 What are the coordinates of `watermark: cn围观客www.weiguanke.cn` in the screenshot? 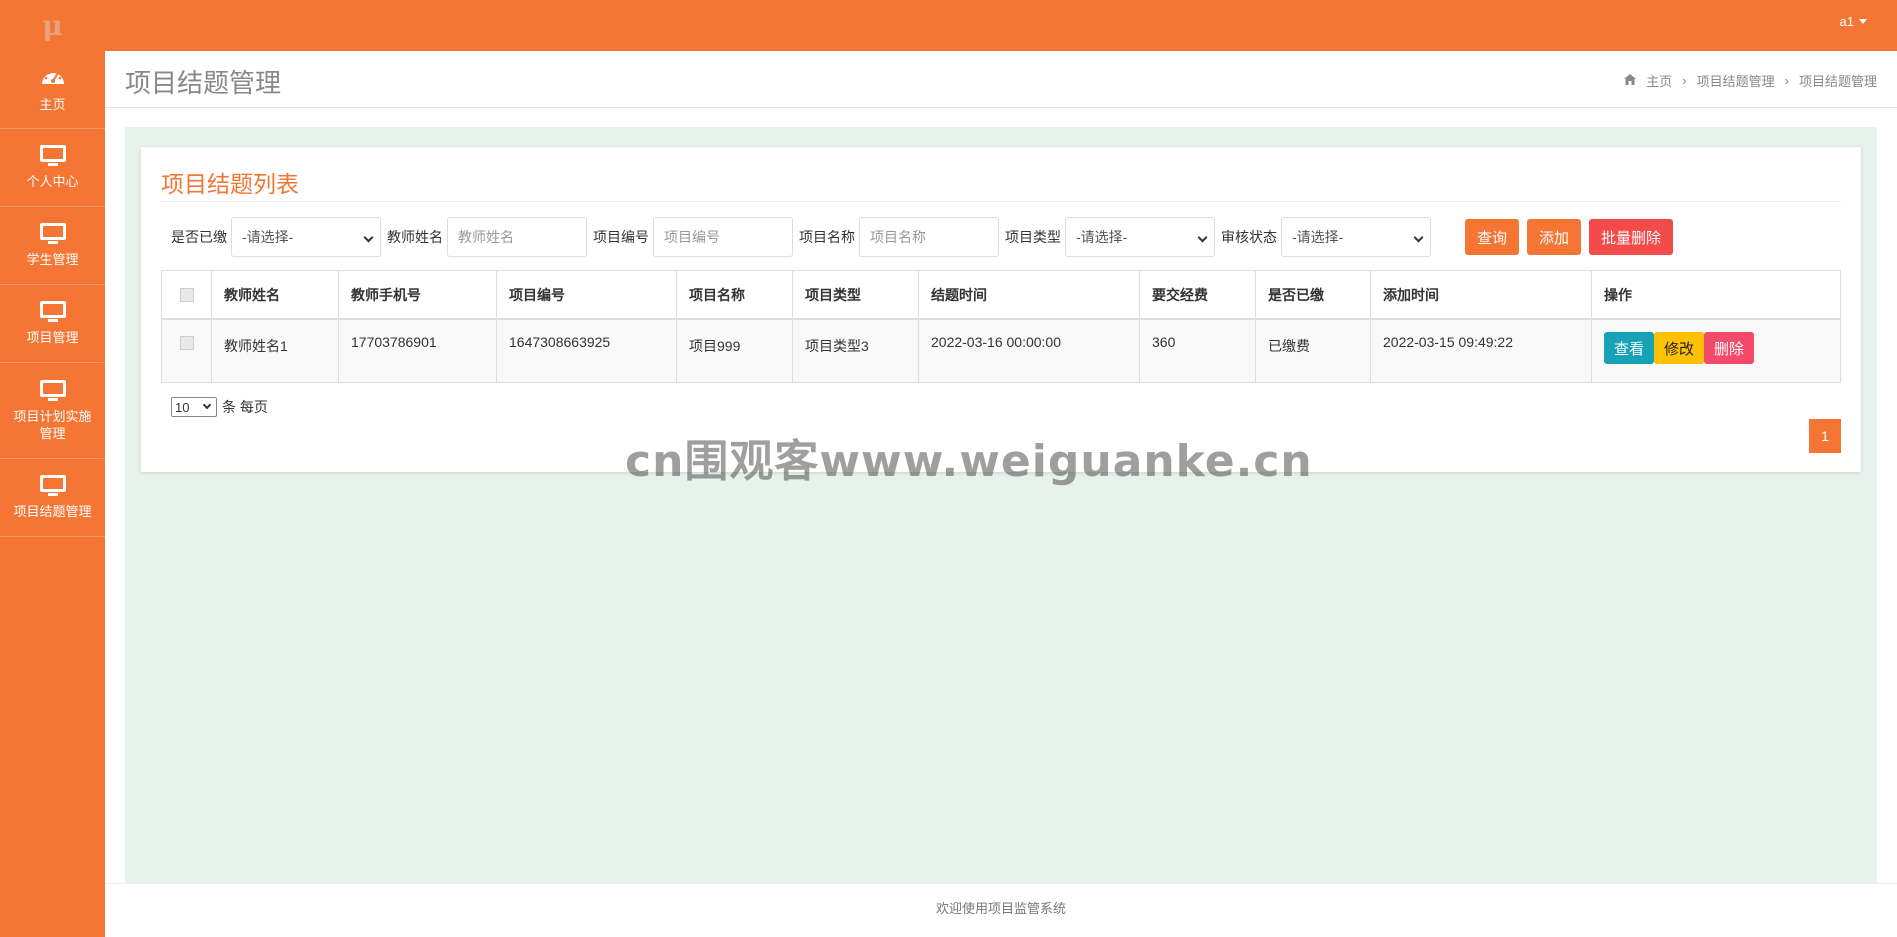 It's located at (969, 461).